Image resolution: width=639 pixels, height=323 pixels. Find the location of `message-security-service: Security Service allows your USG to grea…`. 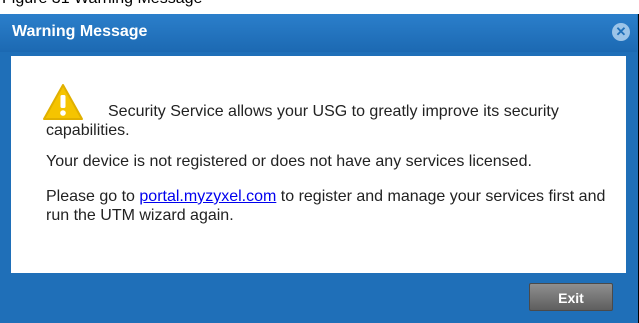

message-security-service: Security Service allows your USG to grea… is located at coordinates (331, 121).